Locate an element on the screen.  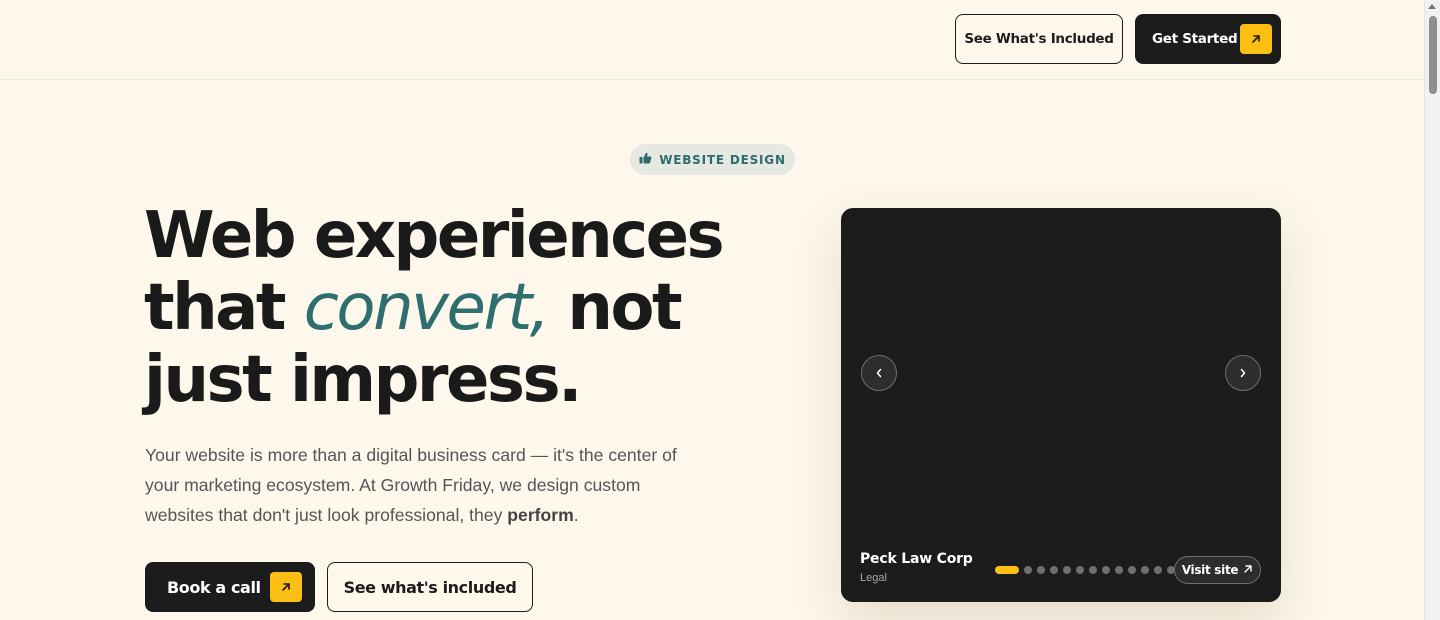
visit-site-button: Visit site is located at coordinates (1217, 570).